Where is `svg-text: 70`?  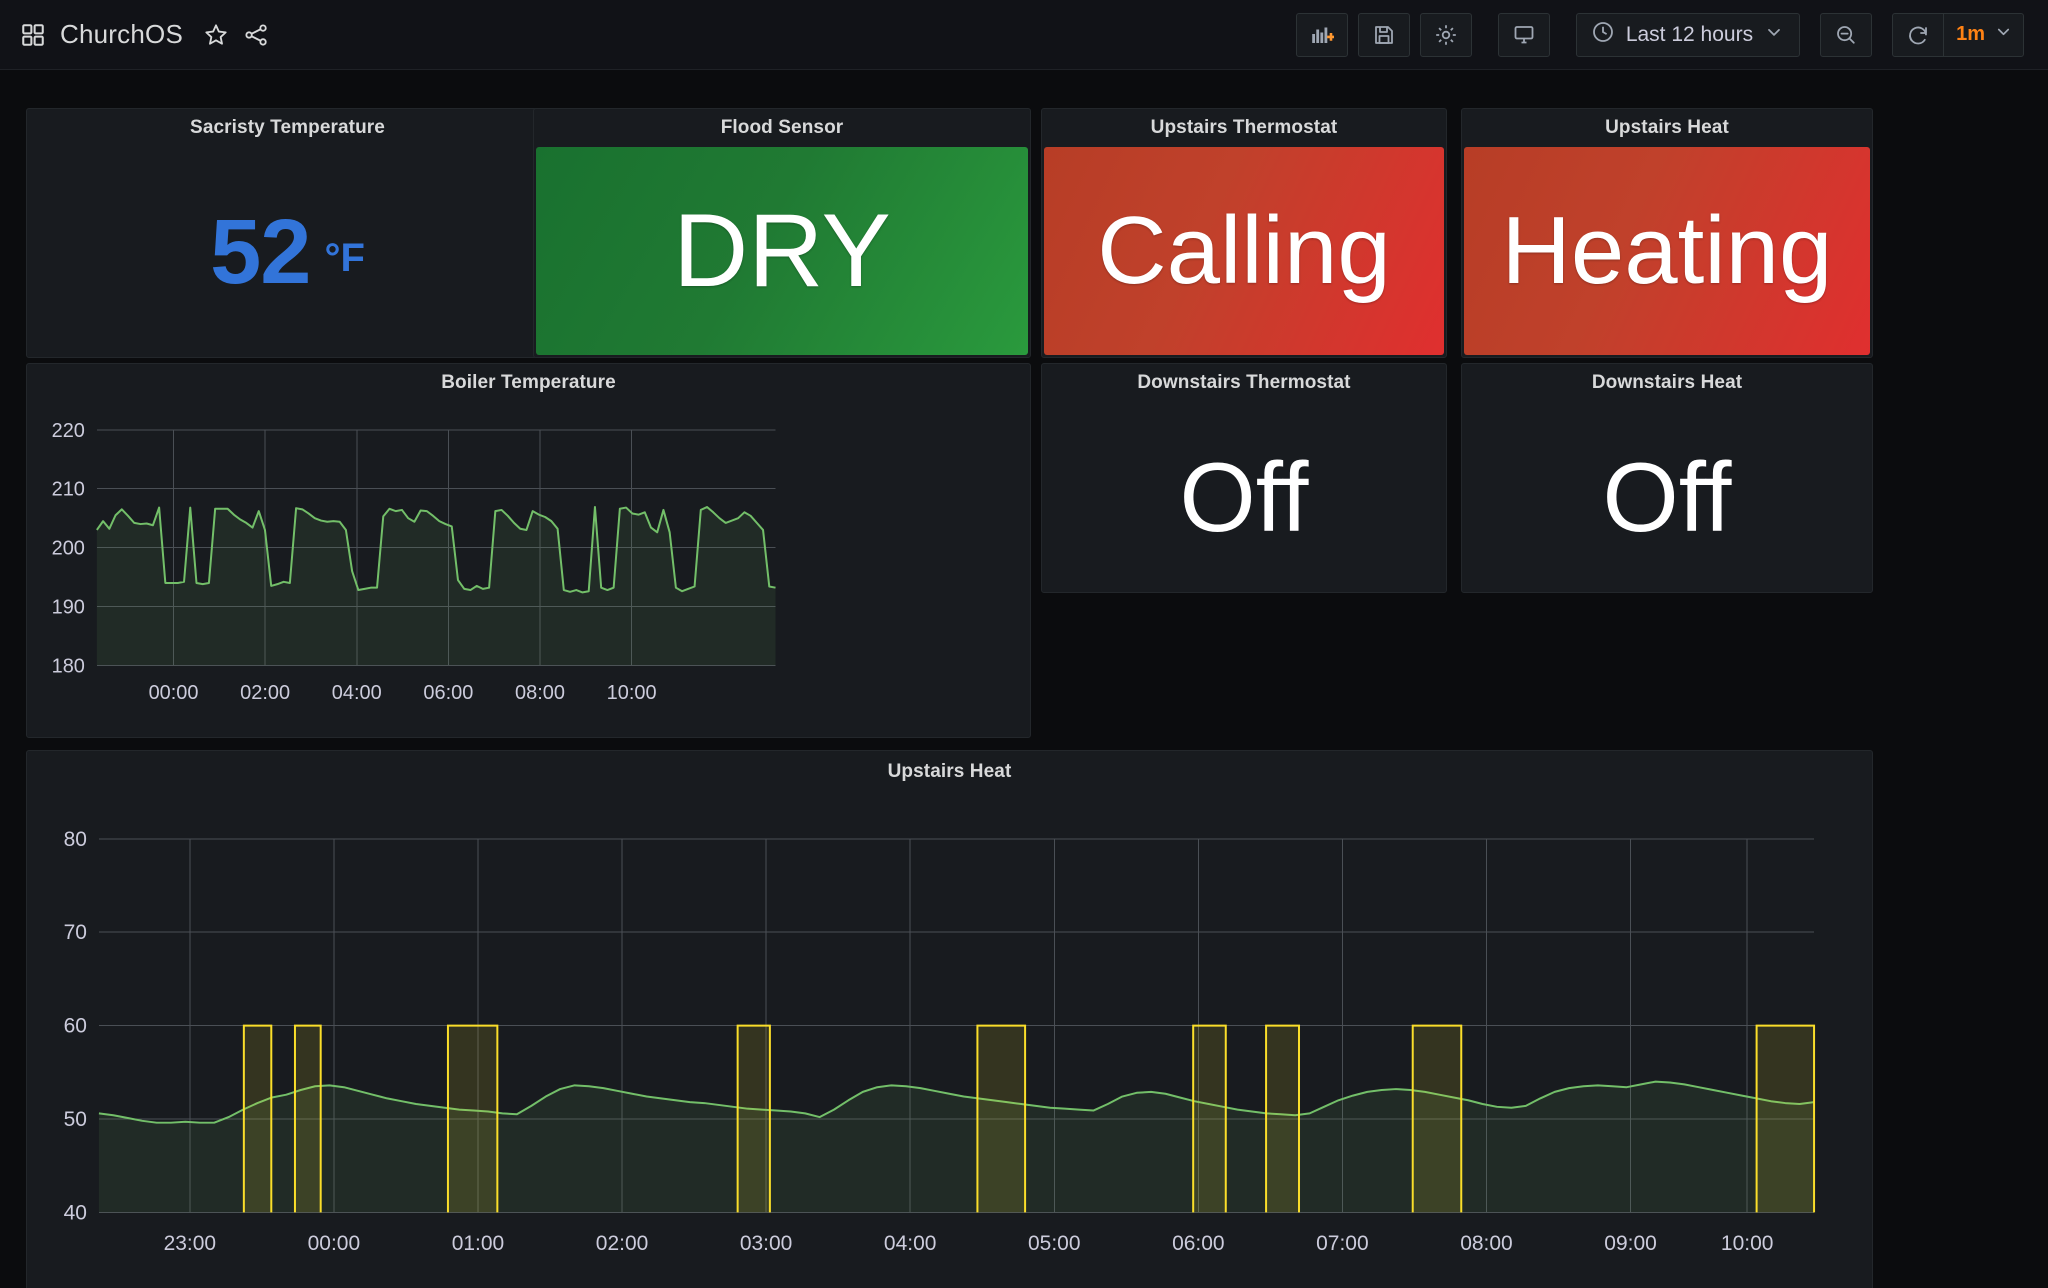 svg-text: 70 is located at coordinates (75, 932).